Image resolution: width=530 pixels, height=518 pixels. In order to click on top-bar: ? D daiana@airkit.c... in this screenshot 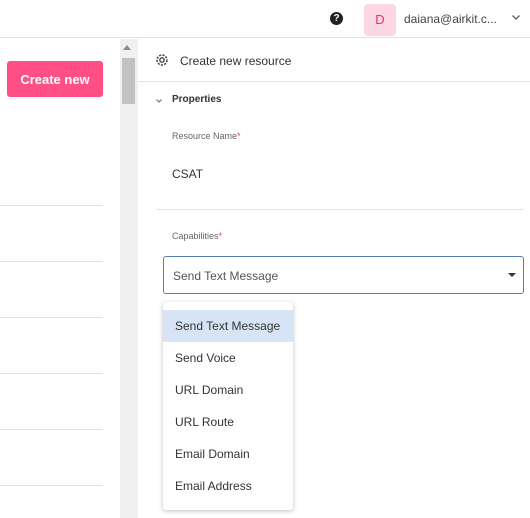, I will do `click(265, 19)`.